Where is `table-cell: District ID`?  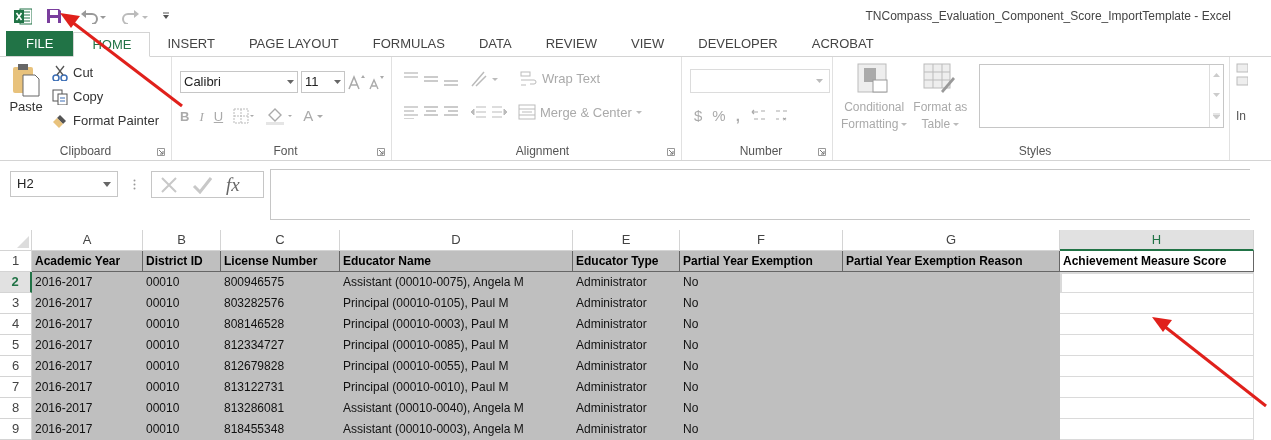
table-cell: District ID is located at coordinates (182, 261).